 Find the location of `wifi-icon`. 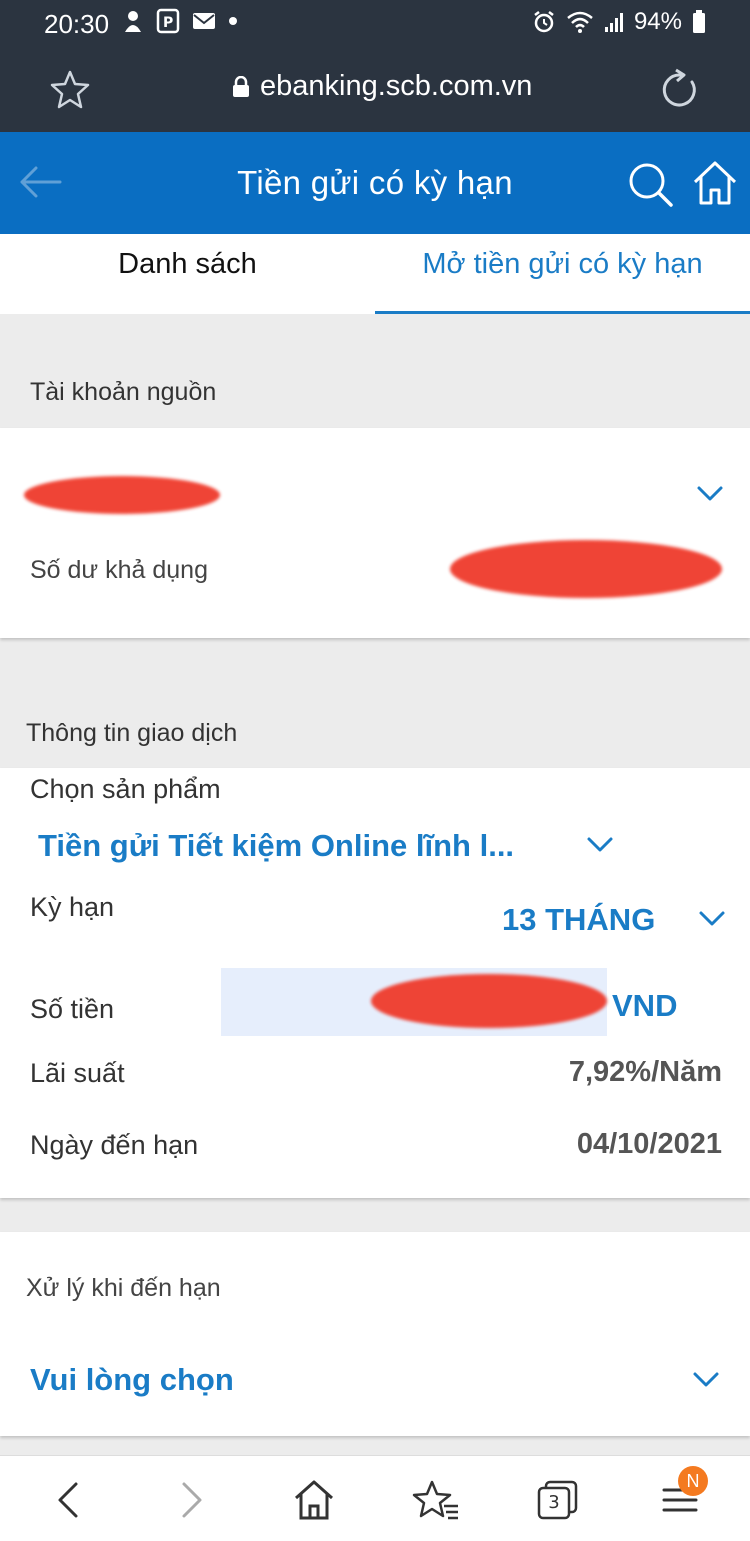

wifi-icon is located at coordinates (580, 22).